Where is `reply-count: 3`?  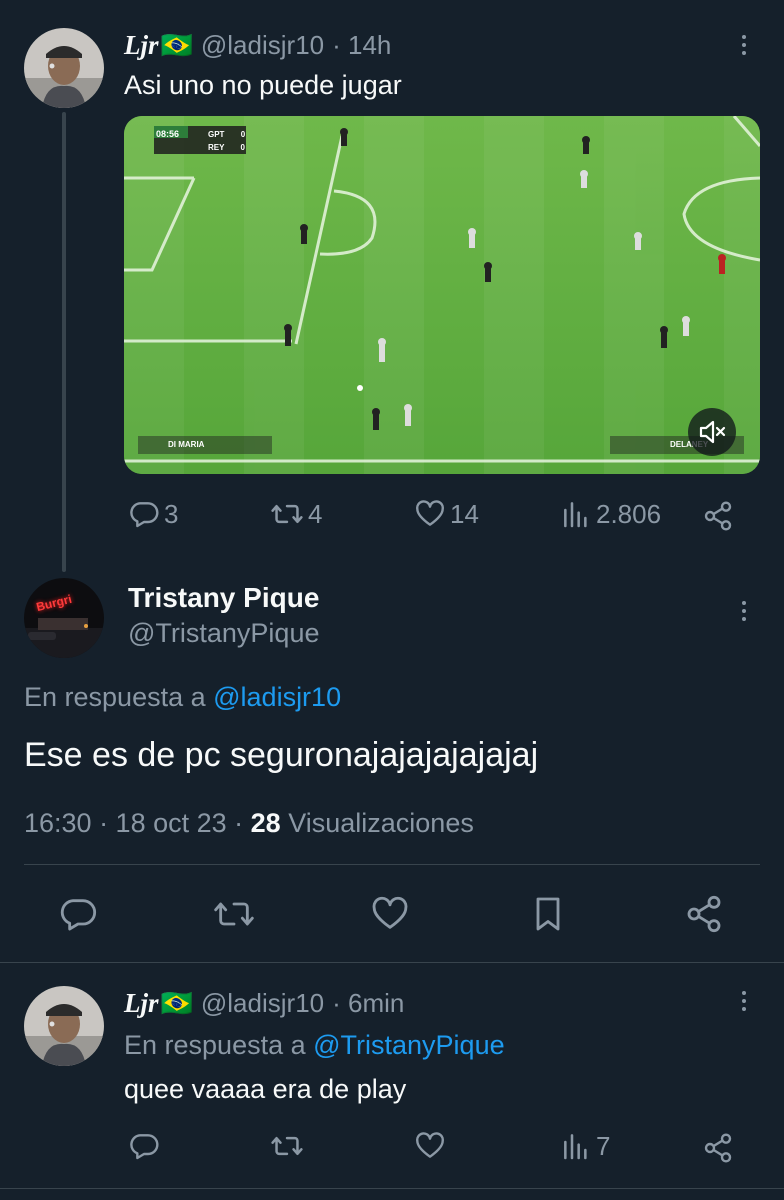
reply-count: 3 is located at coordinates (171, 513).